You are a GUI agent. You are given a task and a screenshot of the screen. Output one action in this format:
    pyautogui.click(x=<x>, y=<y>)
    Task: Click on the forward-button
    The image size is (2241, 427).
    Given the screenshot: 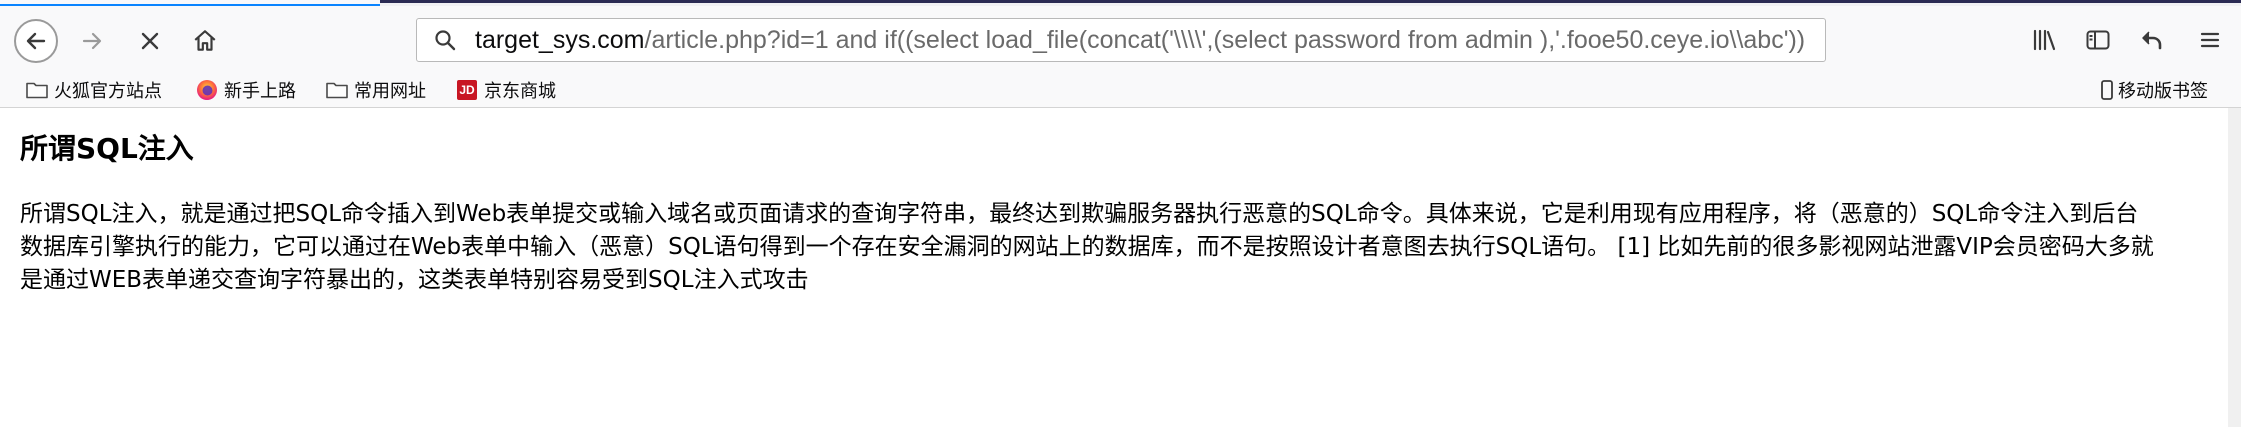 What is the action you would take?
    pyautogui.click(x=92, y=41)
    